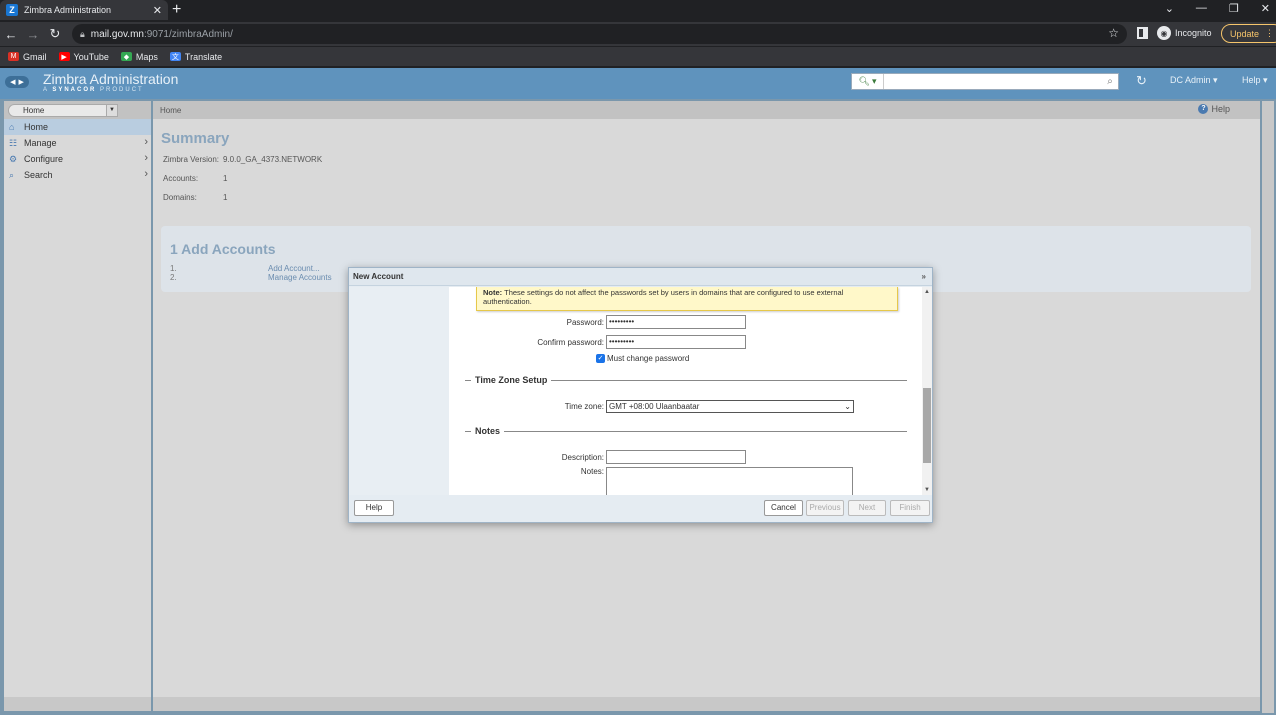 This screenshot has width=1276, height=715. I want to click on gmail-icon: M, so click(13, 56).